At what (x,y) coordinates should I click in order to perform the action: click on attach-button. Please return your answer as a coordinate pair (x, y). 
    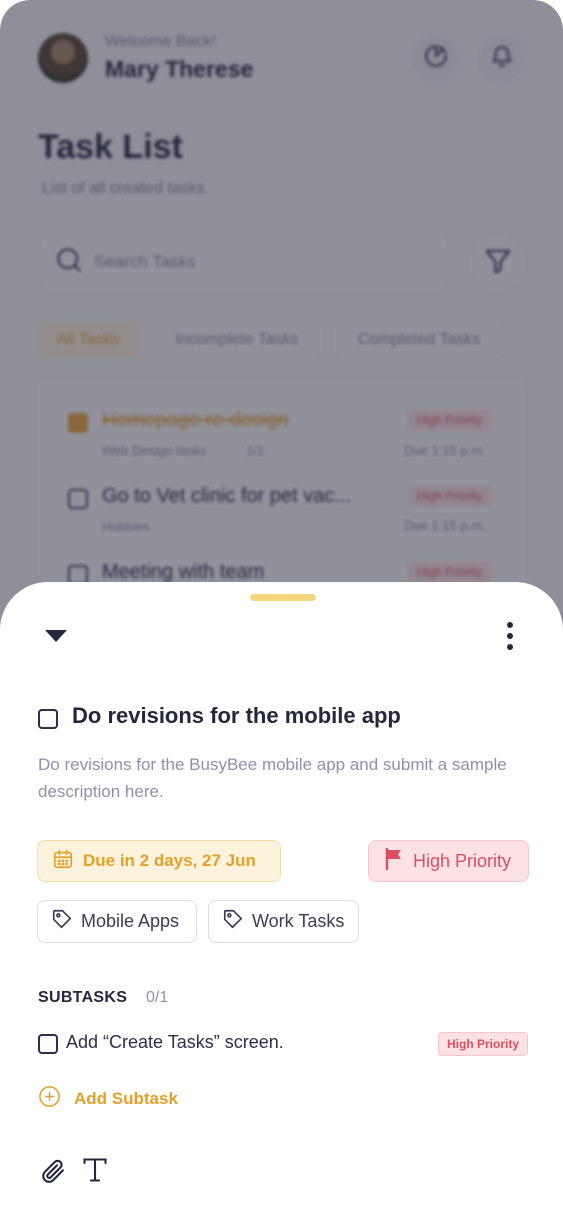
    Looking at the image, I should click on (53, 1173).